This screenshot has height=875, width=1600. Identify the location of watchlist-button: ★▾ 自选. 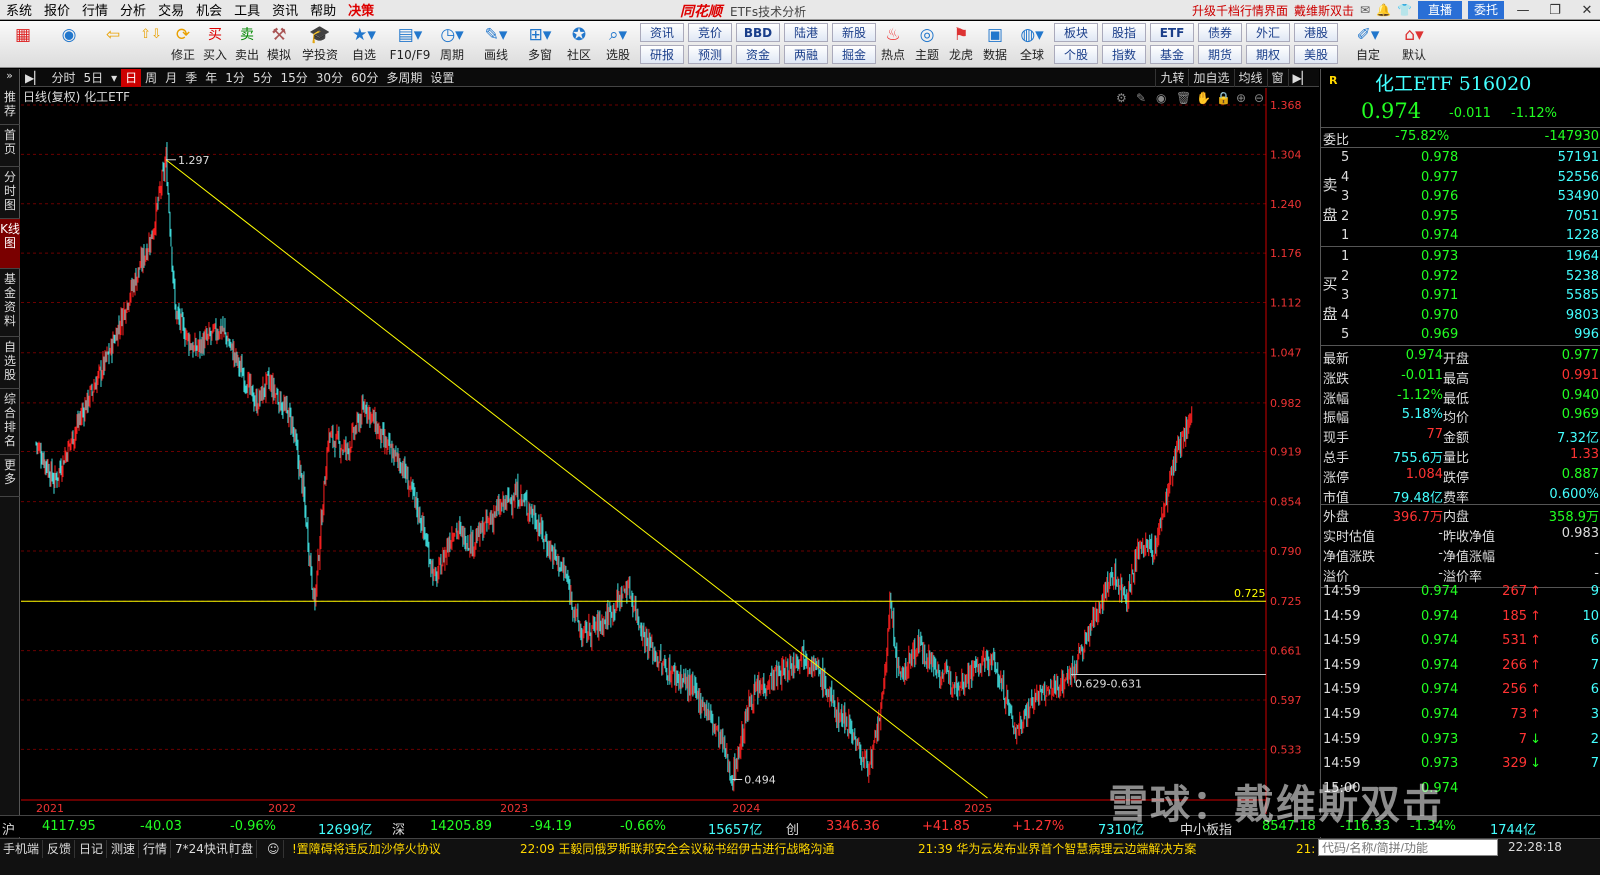
(364, 44).